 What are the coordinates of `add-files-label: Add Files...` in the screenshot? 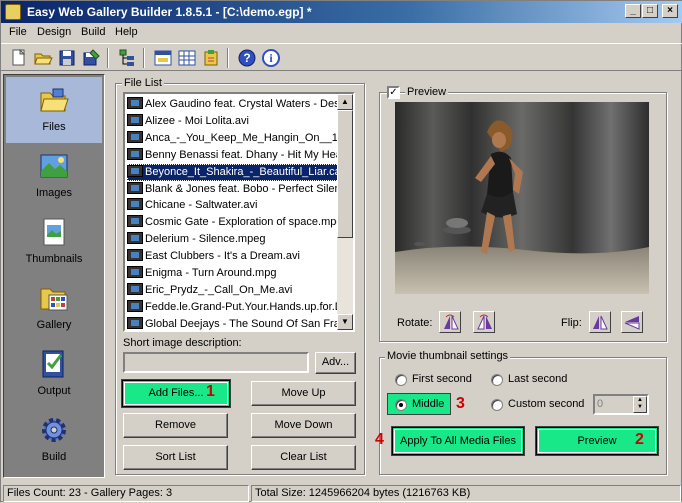 It's located at (176, 393).